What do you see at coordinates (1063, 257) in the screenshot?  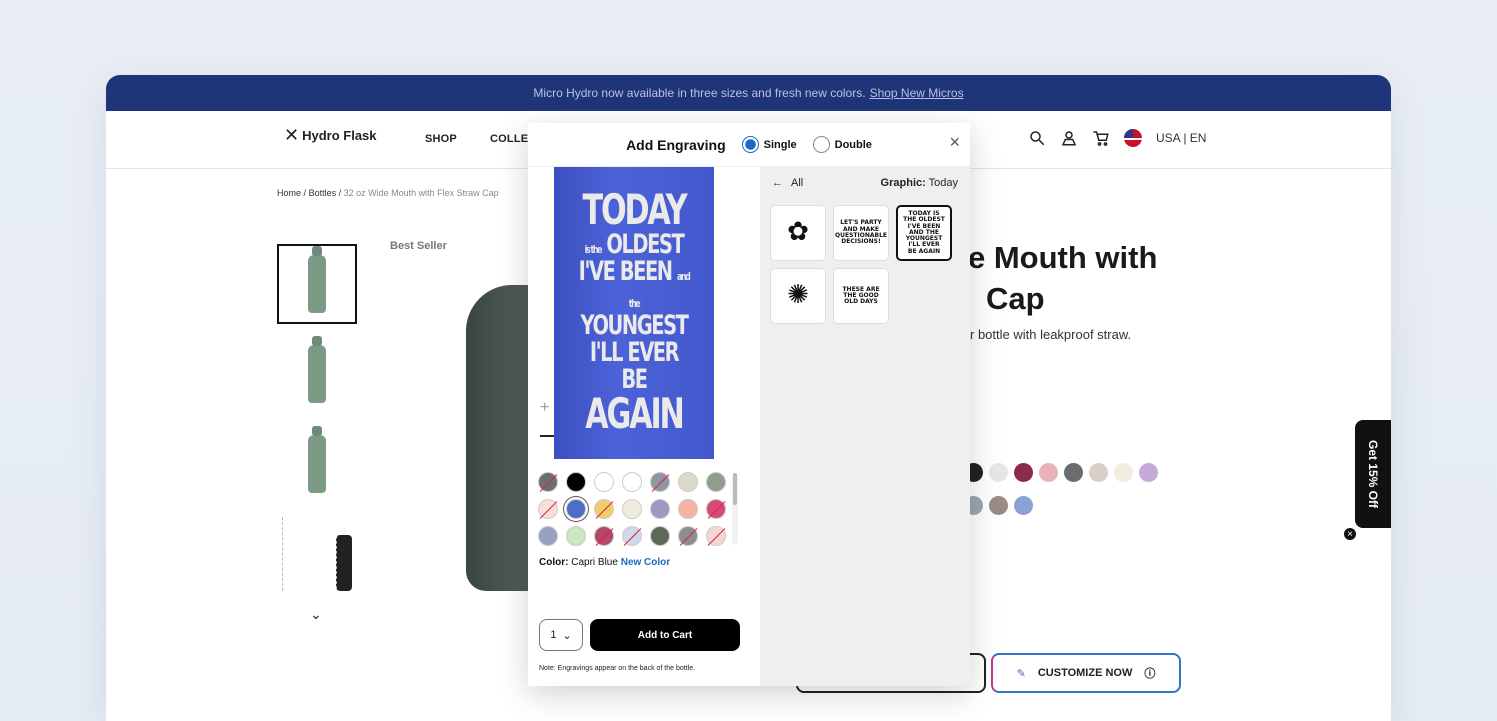 I see `product-title-line1: e Mouth with` at bounding box center [1063, 257].